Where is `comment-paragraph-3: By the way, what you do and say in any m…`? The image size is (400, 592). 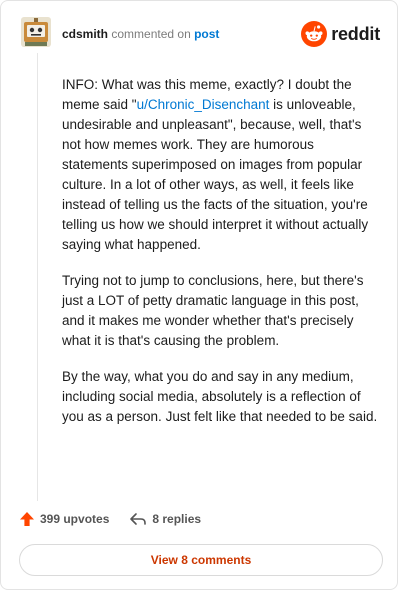
comment-paragraph-3: By the way, what you do and say in any m… is located at coordinates (220, 396).